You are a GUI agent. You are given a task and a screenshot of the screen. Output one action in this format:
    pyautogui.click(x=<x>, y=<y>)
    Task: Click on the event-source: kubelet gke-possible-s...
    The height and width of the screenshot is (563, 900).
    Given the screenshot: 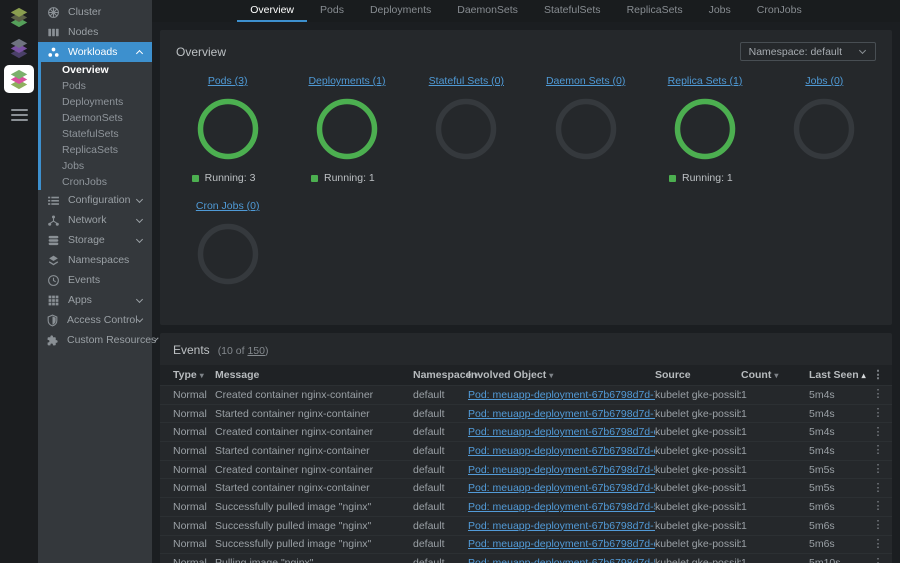 What is the action you would take?
    pyautogui.click(x=698, y=488)
    